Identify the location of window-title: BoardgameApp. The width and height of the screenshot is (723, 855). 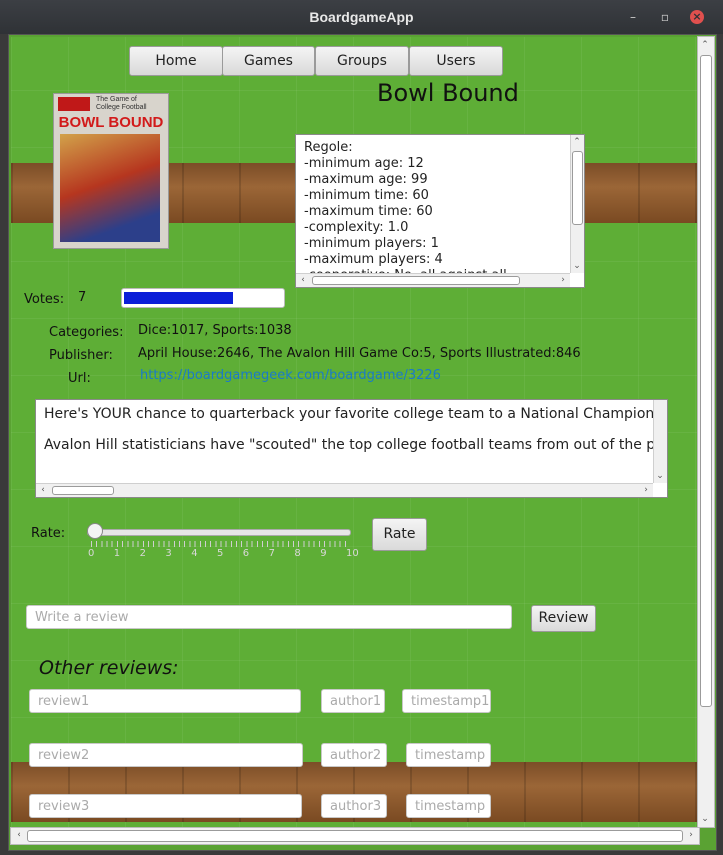
(361, 17).